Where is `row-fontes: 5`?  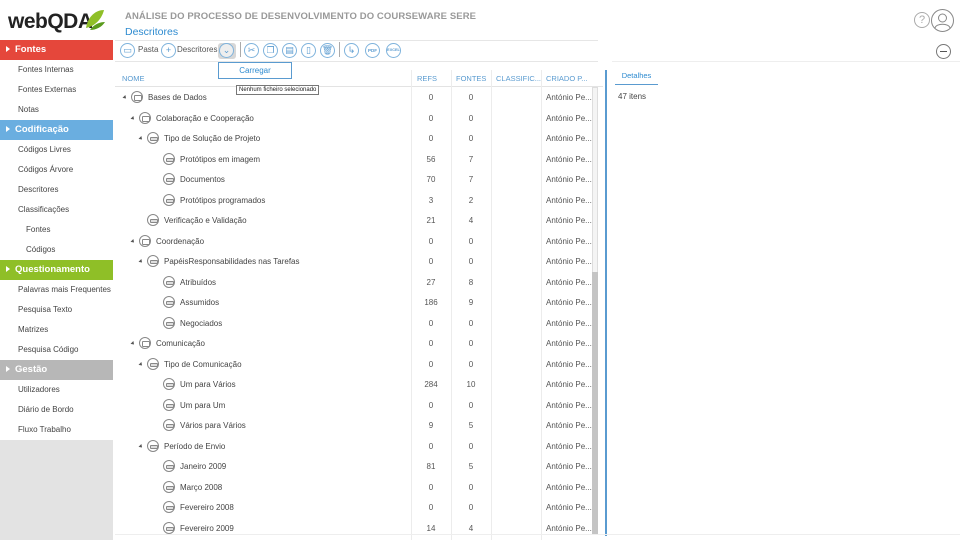 row-fontes: 5 is located at coordinates (471, 425).